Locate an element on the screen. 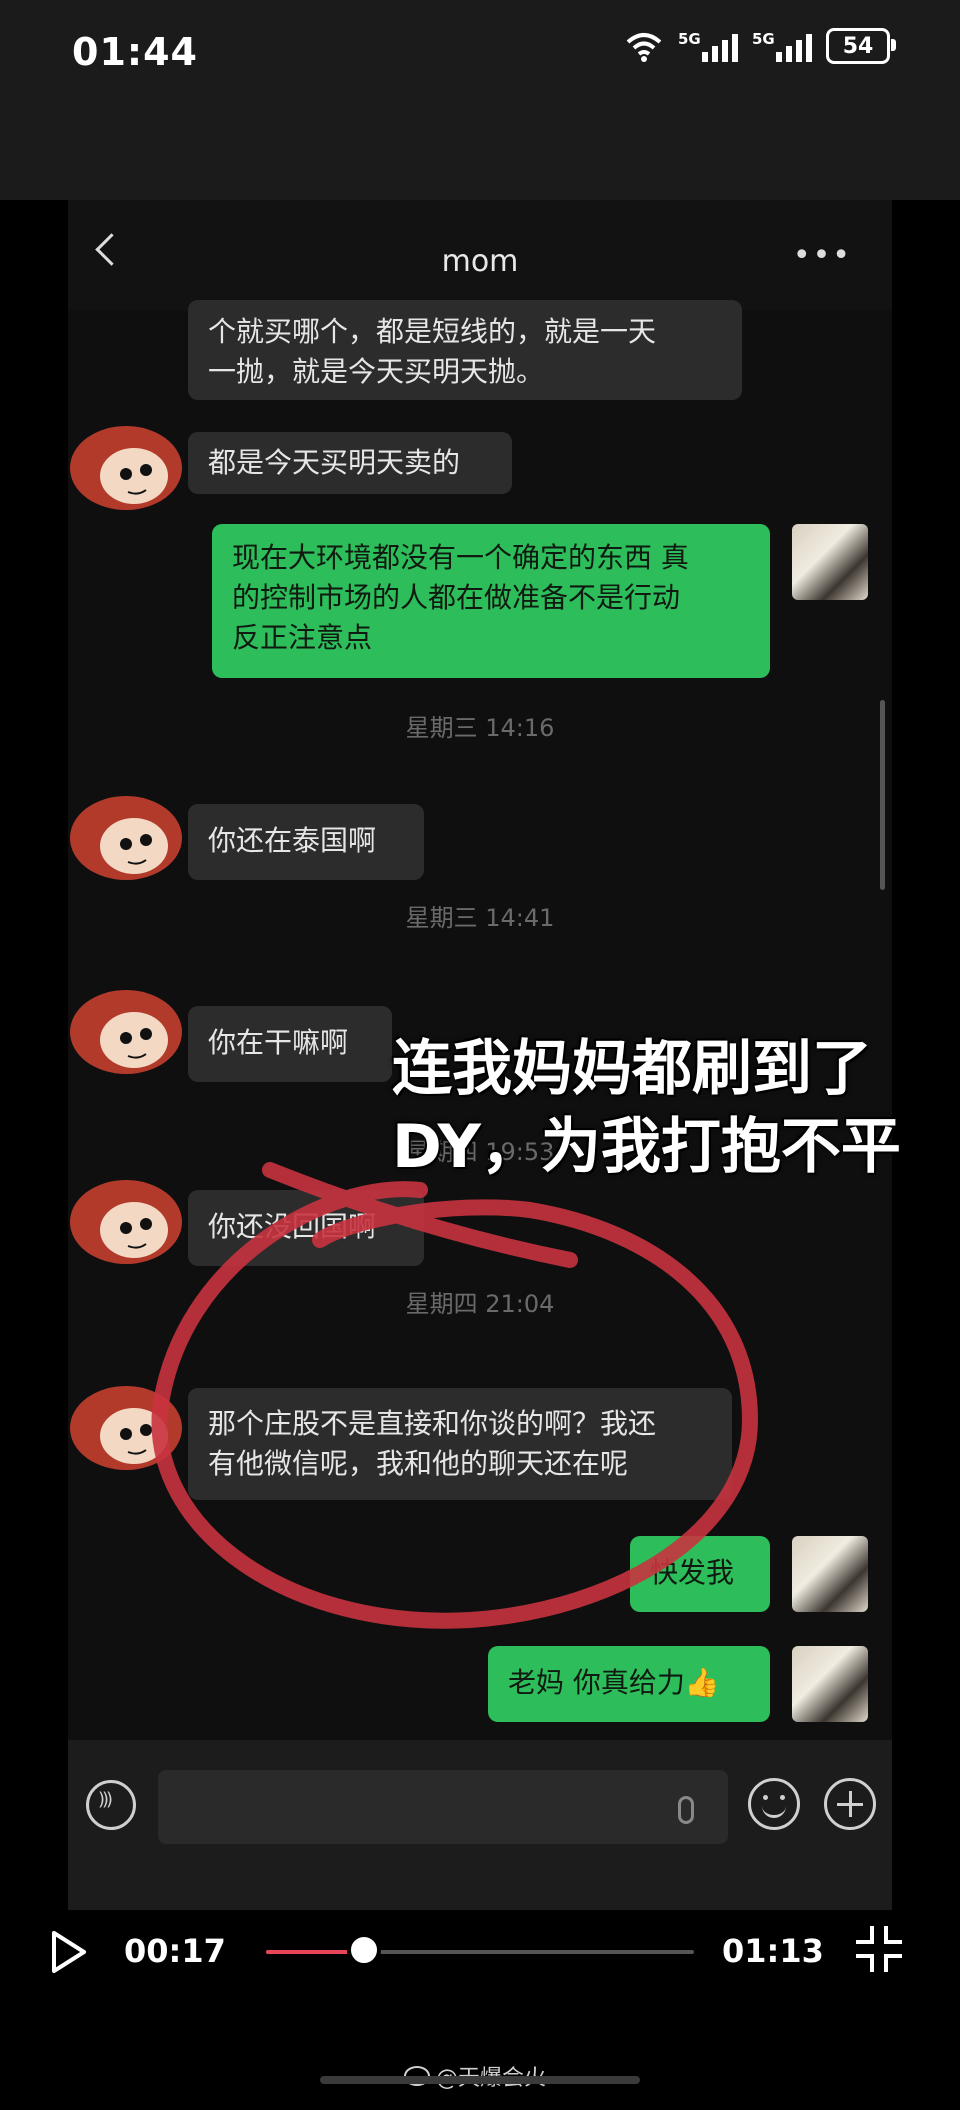  battery-level: 54 is located at coordinates (858, 46).